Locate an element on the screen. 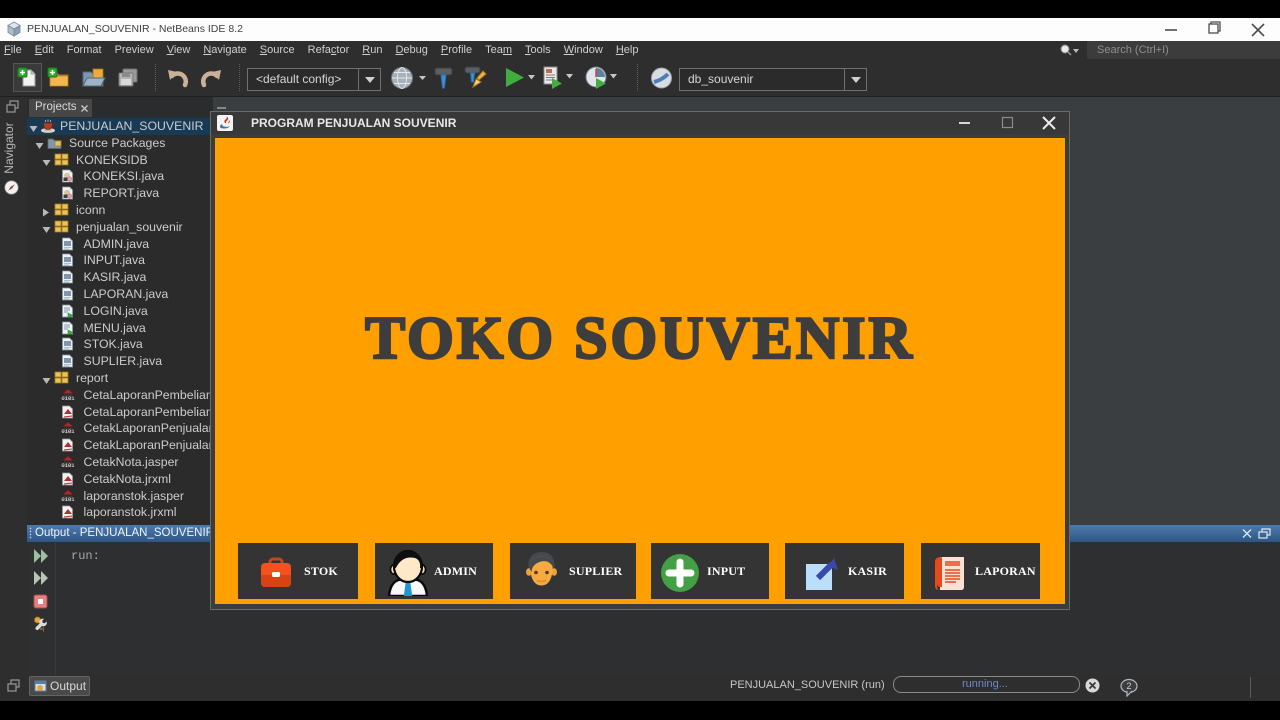  svg-text: 2 is located at coordinates (1128, 686).